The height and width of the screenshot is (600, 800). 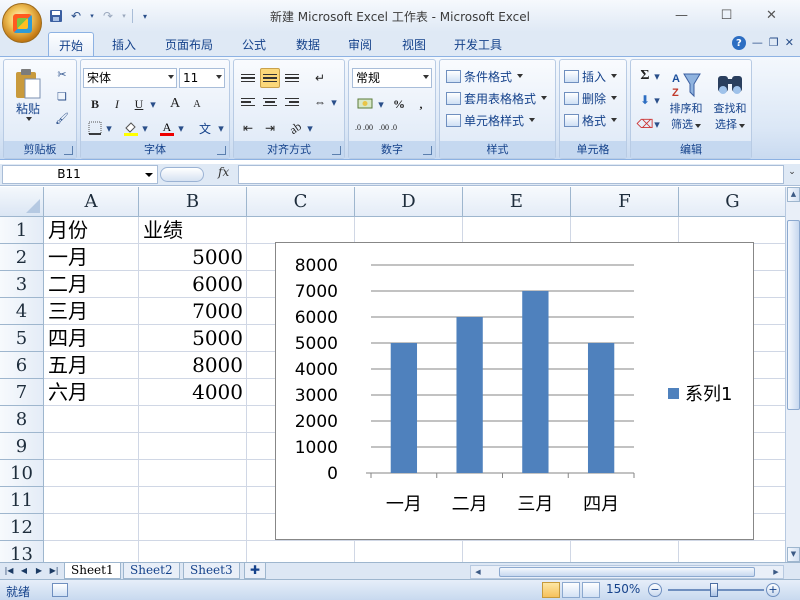 What do you see at coordinates (139, 104) in the screenshot?
I see `underline-button: U` at bounding box center [139, 104].